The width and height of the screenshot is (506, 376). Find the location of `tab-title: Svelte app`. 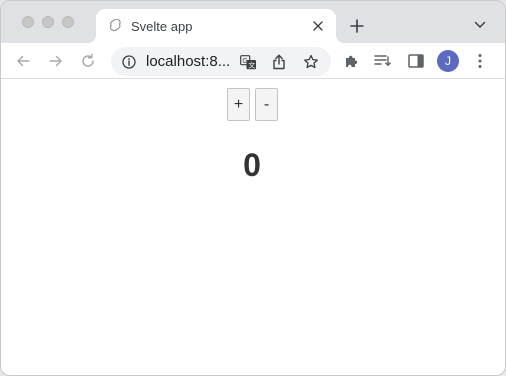

tab-title: Svelte app is located at coordinates (162, 26).